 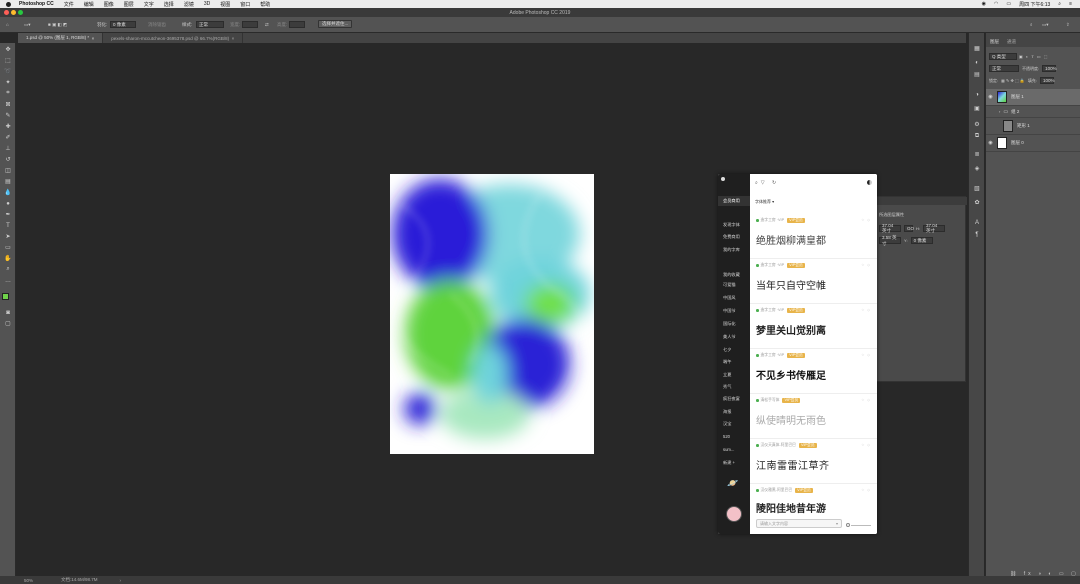 What do you see at coordinates (813, 281) in the screenshot?
I see `font-list-item: 造字工房 ·VIP VIP会员 ☆ ◇ 当年只自守空帷` at bounding box center [813, 281].